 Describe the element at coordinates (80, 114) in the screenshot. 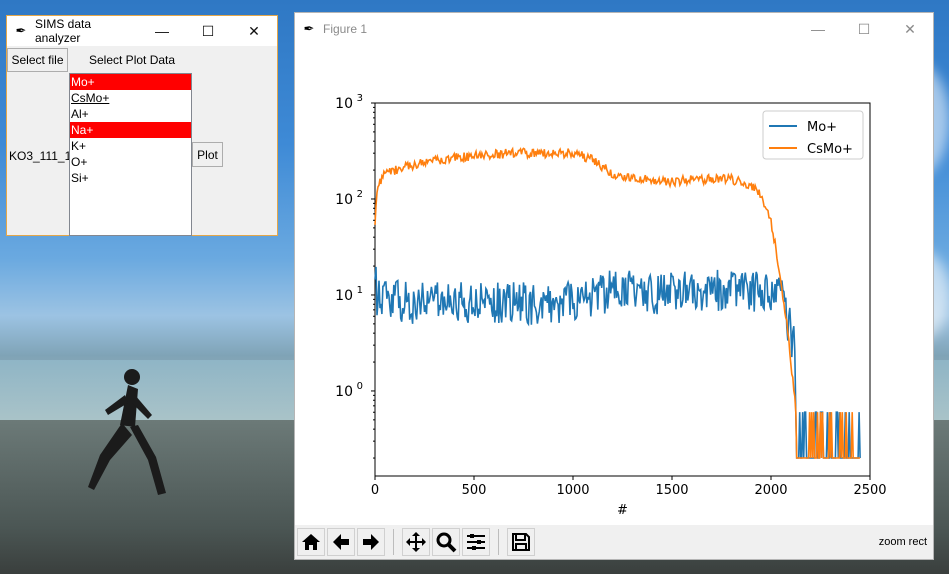

I see `listbox-item-label: Al+` at that location.